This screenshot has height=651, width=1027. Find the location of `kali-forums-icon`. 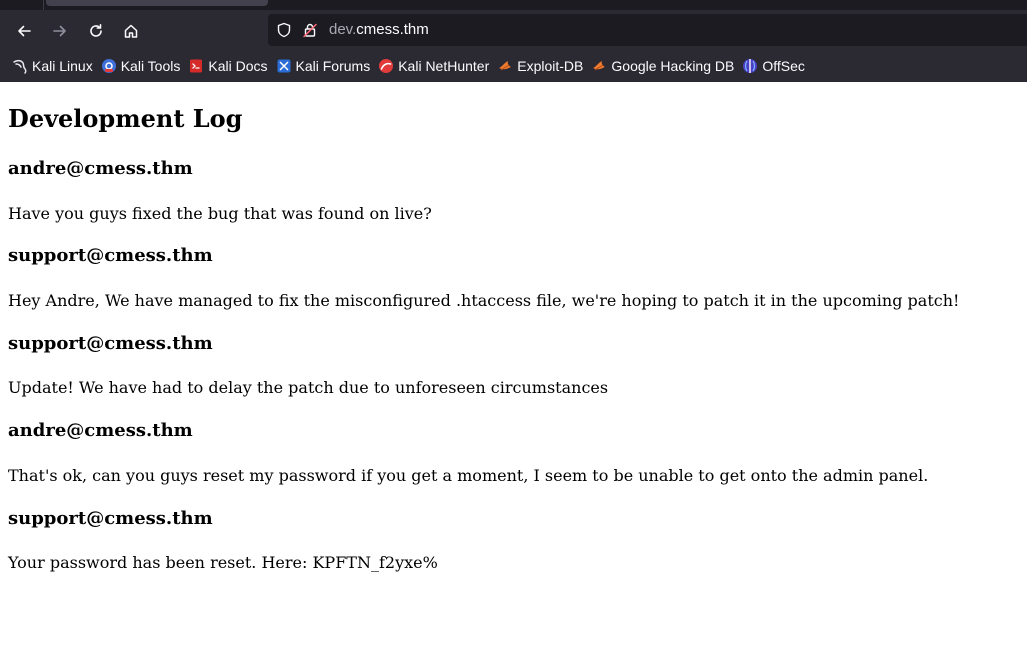

kali-forums-icon is located at coordinates (284, 66).